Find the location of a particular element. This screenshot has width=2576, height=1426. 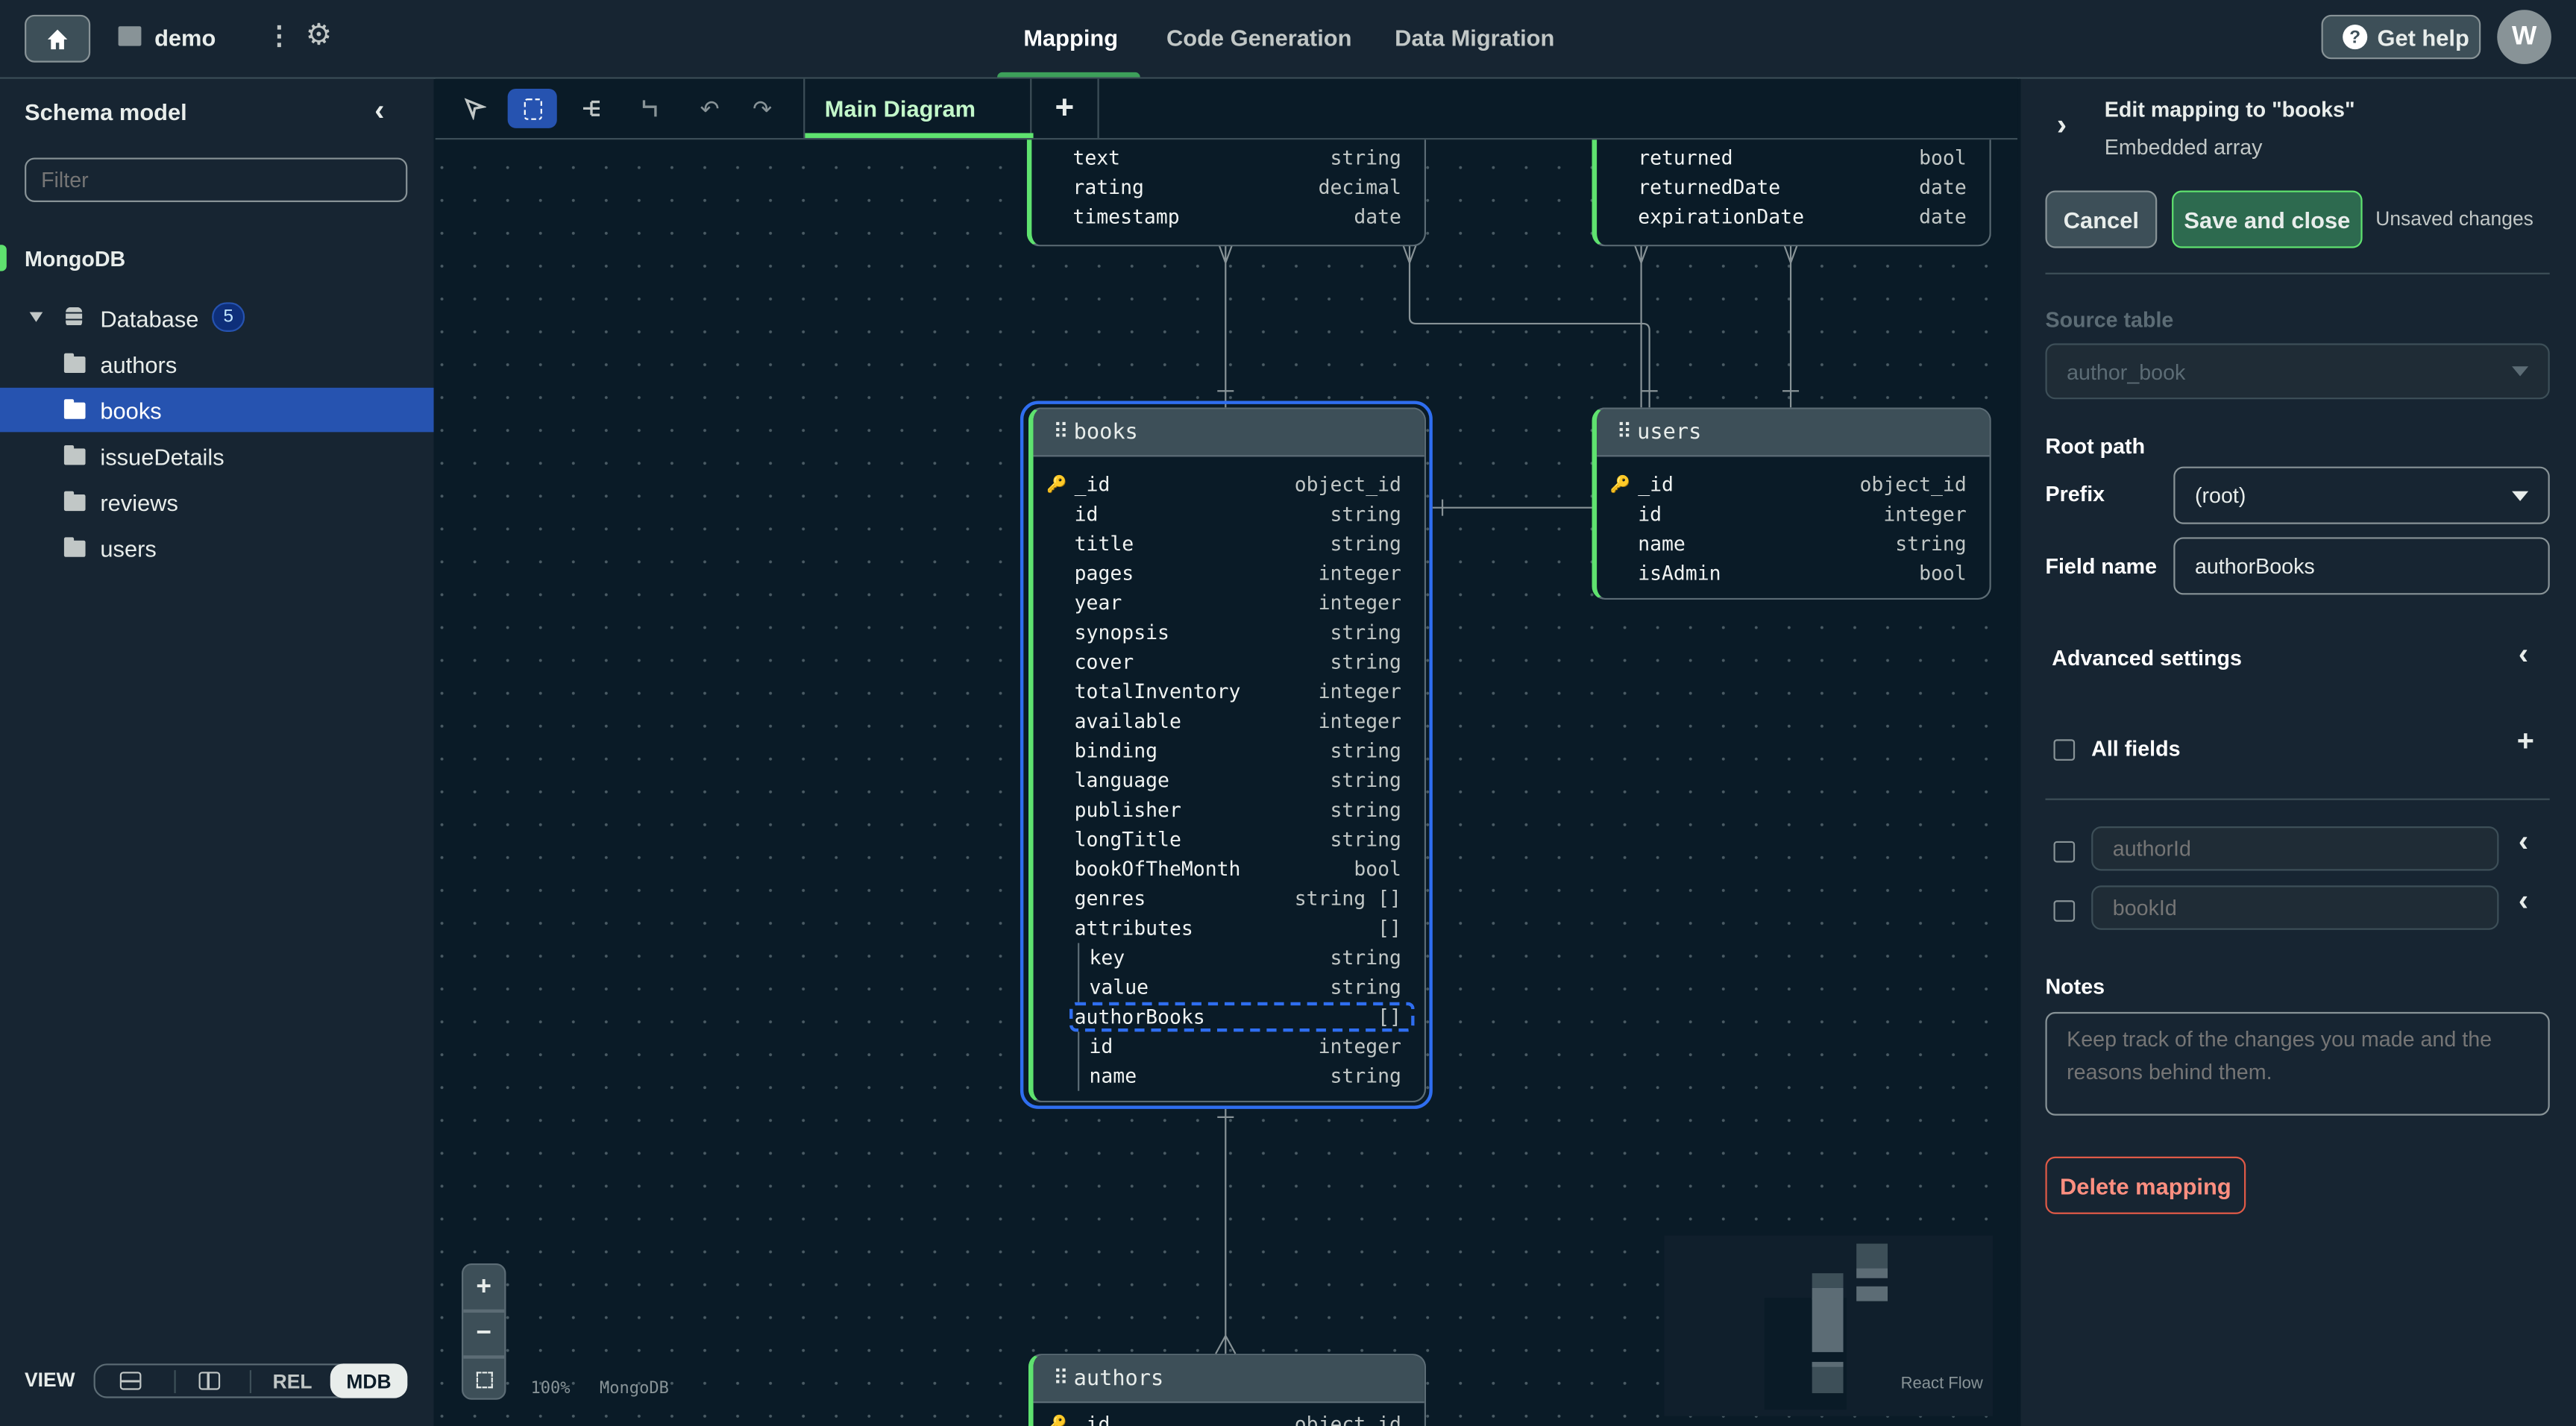

field-name: genres is located at coordinates (1110, 899).